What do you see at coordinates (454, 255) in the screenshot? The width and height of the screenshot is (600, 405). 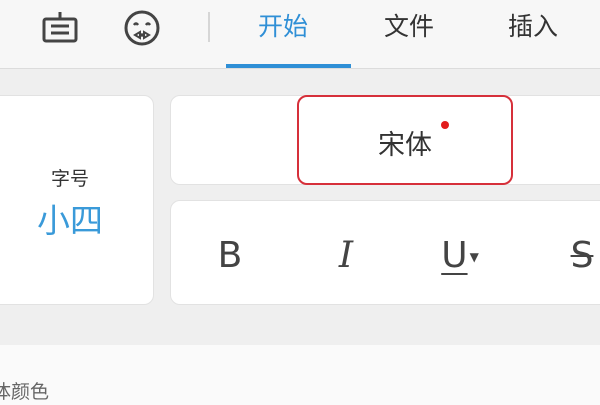 I see `underline-label: U` at bounding box center [454, 255].